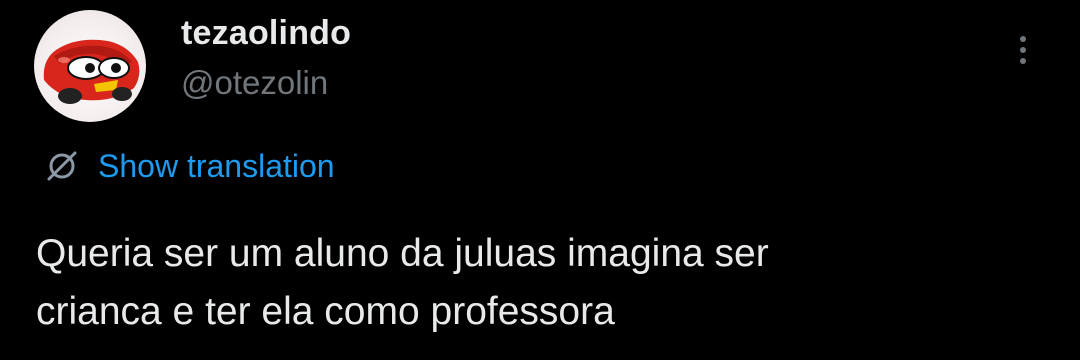 The image size is (1080, 360). What do you see at coordinates (1023, 39) in the screenshot?
I see `more-vertical-icon` at bounding box center [1023, 39].